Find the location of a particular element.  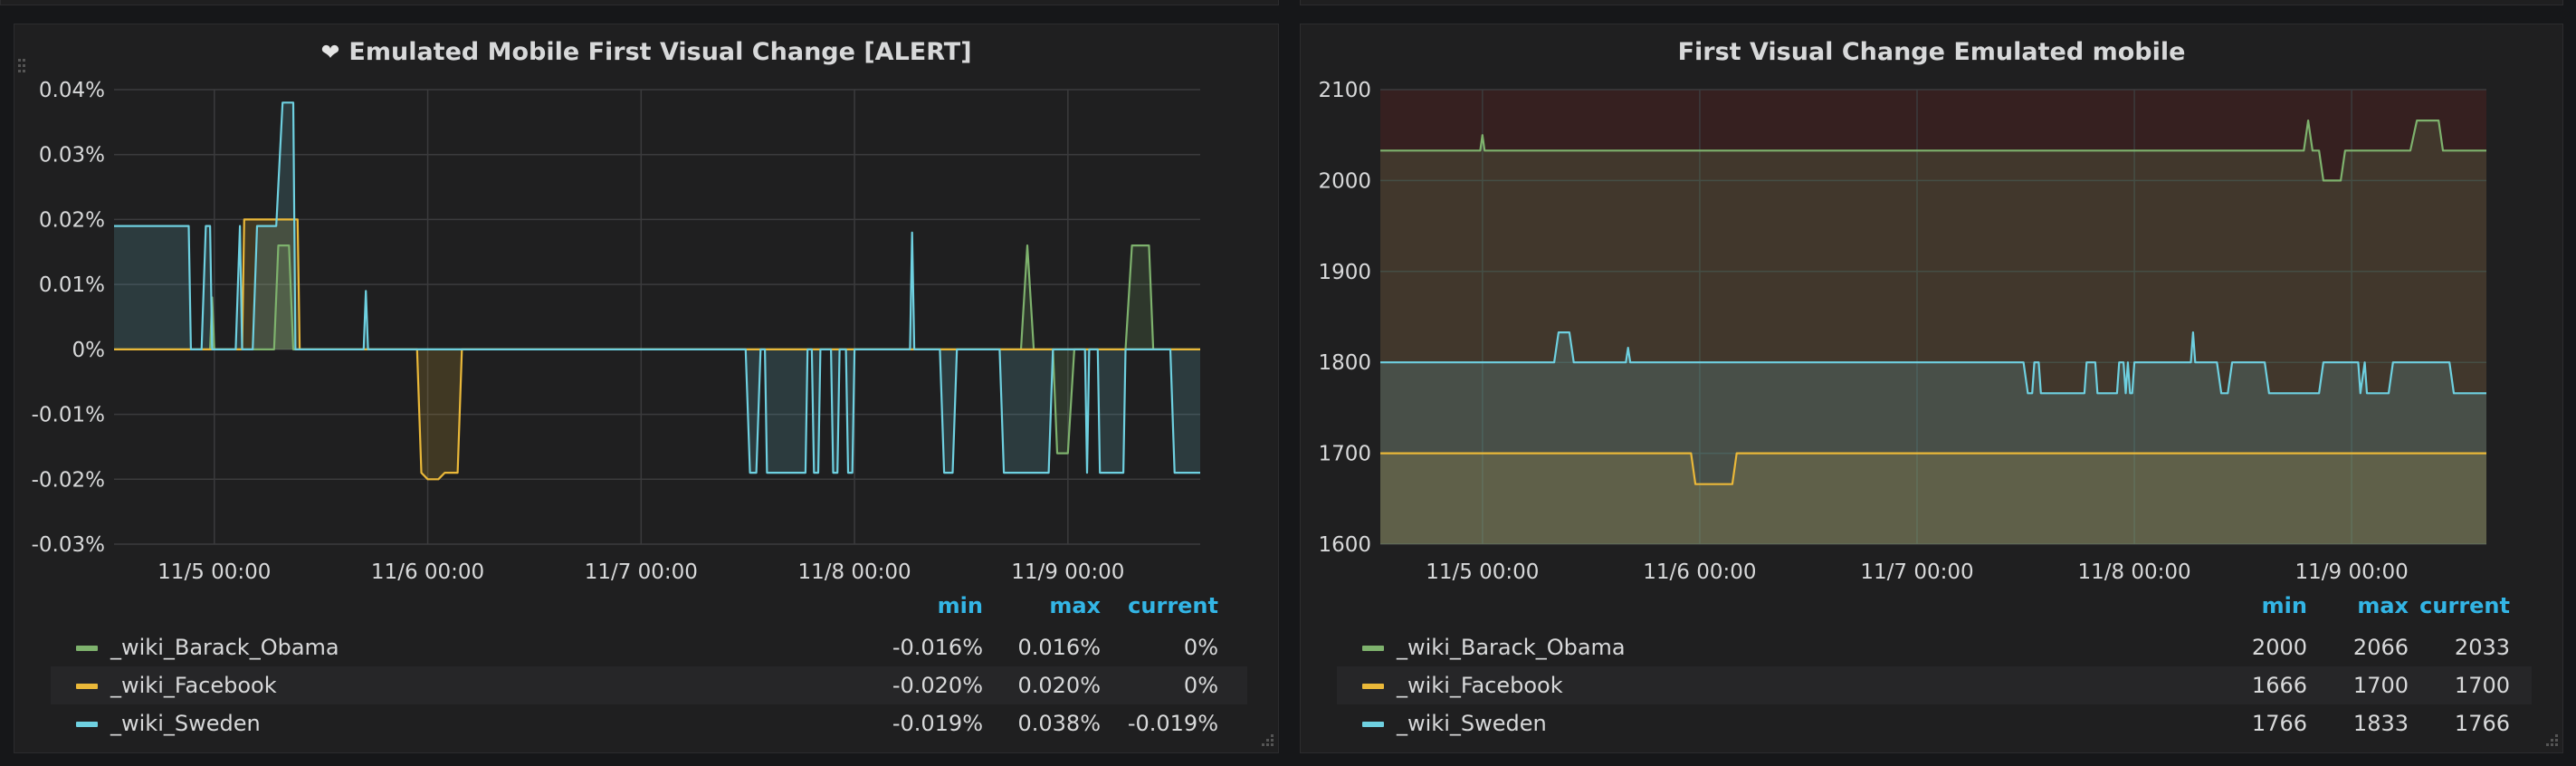

y-tick-label: 2000 is located at coordinates (1345, 181).